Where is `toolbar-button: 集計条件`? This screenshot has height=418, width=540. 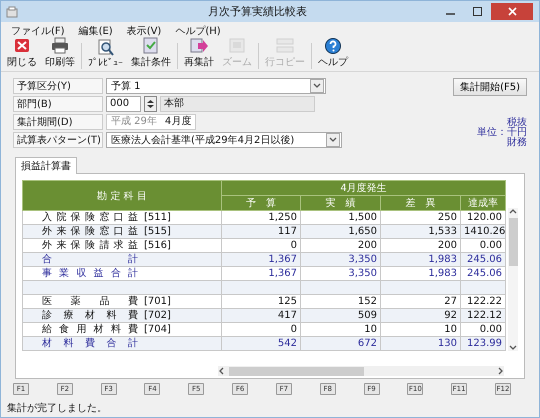 toolbar-button: 集計条件 is located at coordinates (151, 53).